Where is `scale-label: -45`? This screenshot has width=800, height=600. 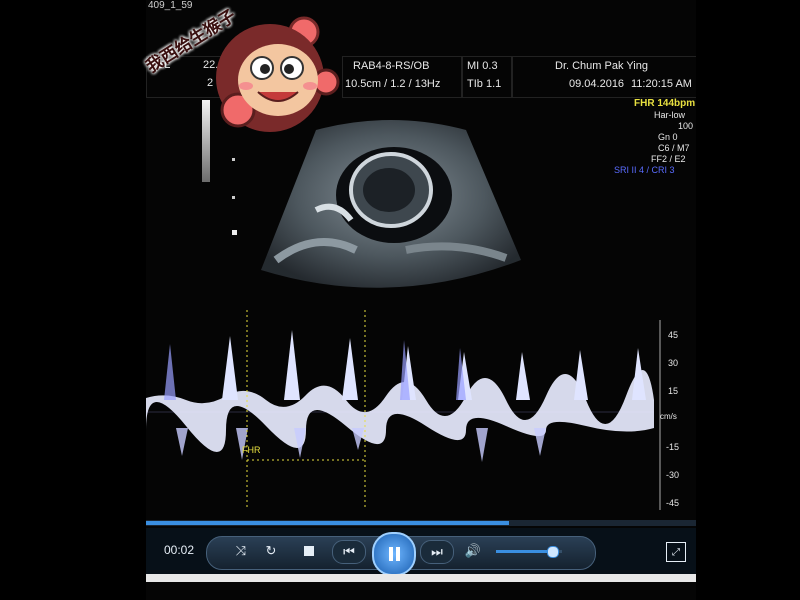
scale-label: -45 is located at coordinates (673, 503).